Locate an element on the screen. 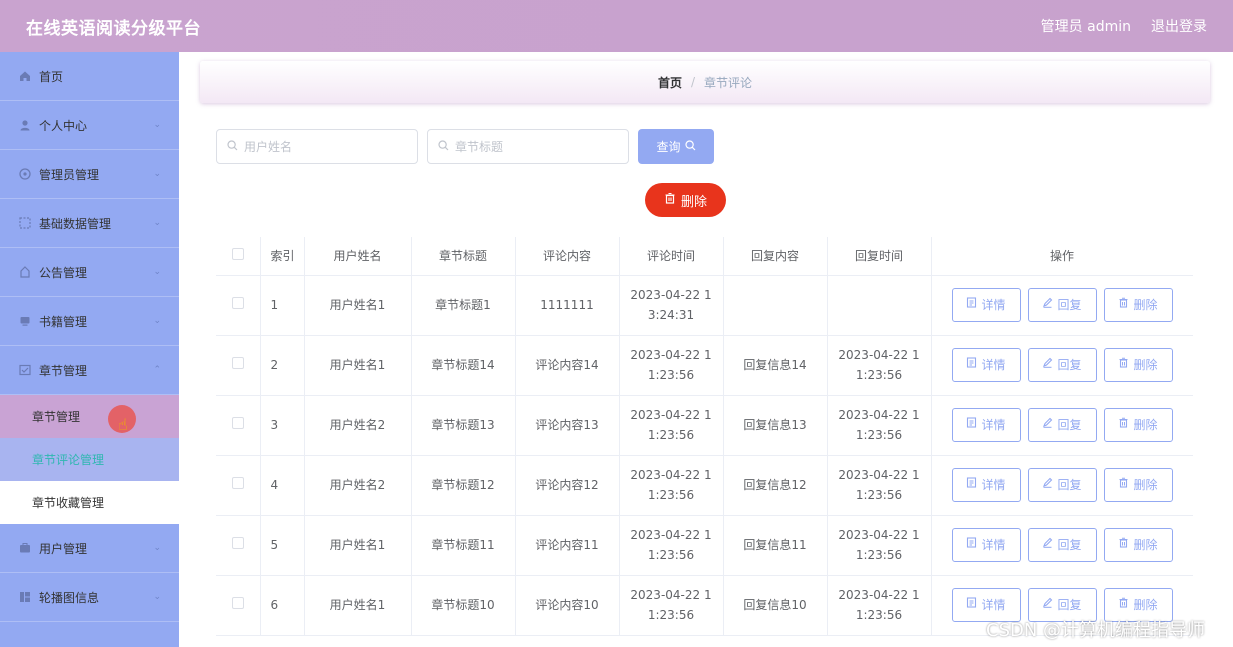 This screenshot has width=1233, height=647. notice-icon is located at coordinates (24, 272).